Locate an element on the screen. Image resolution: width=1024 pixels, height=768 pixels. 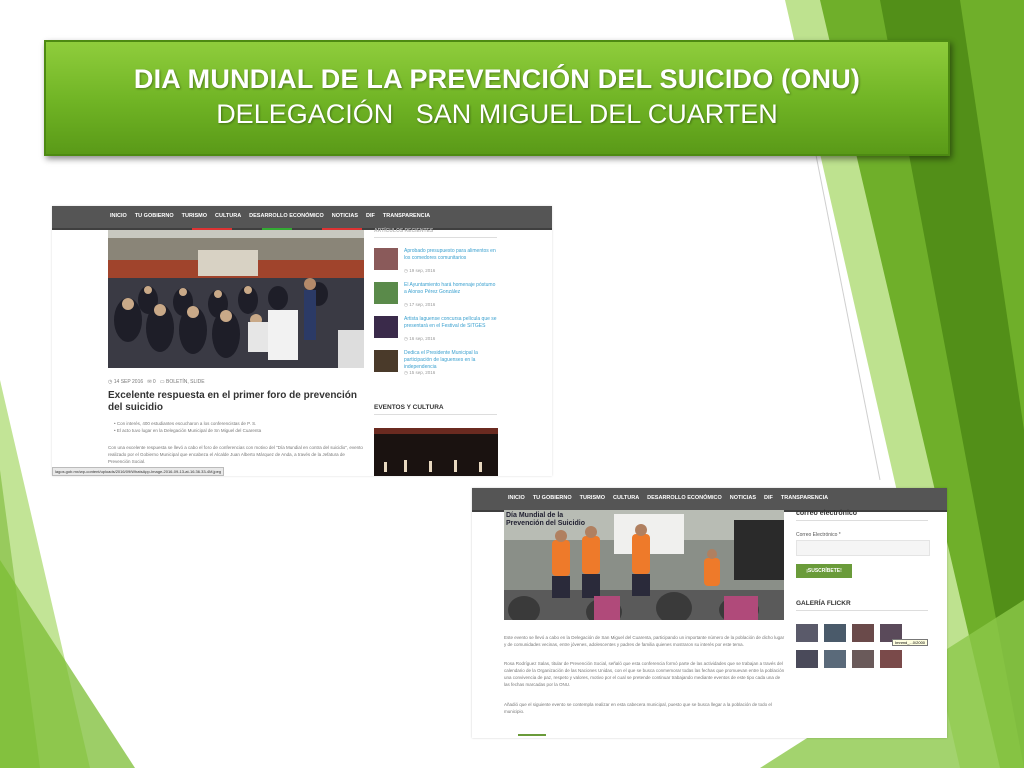
slide-subtitle: DELEGACIÓN SAN MIGUEL DEL CUARTEN is located at coordinates (497, 114).